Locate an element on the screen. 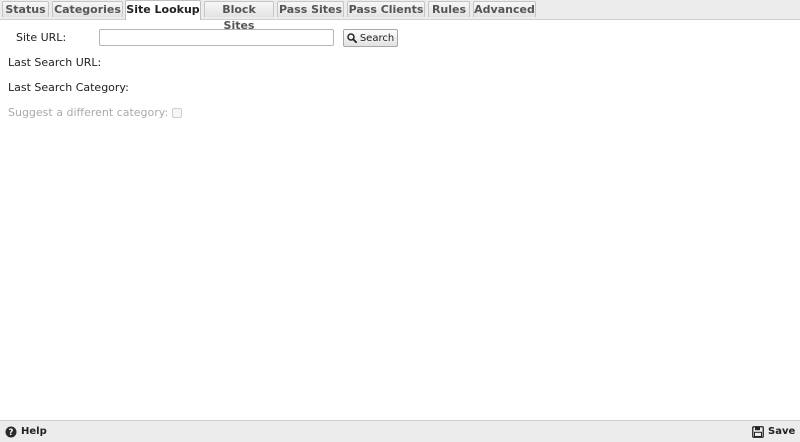 This screenshot has width=800, height=442. suggest-category-checkbox is located at coordinates (177, 113).